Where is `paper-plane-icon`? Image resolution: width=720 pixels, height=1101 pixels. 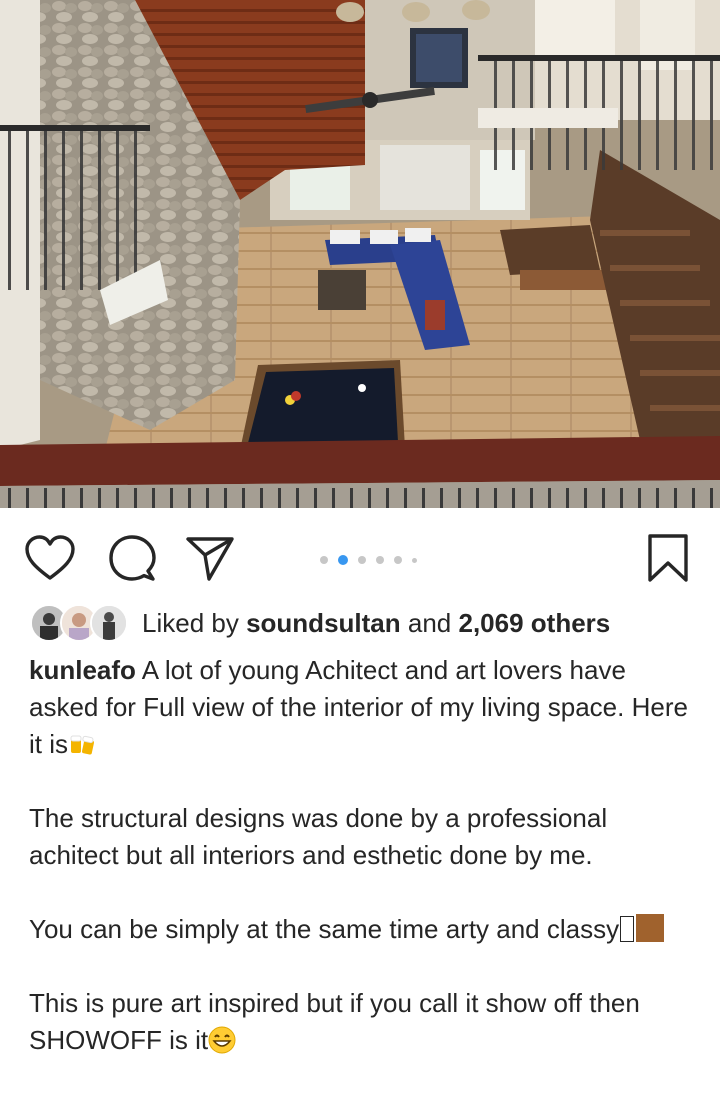
paper-plane-icon is located at coordinates (210, 558).